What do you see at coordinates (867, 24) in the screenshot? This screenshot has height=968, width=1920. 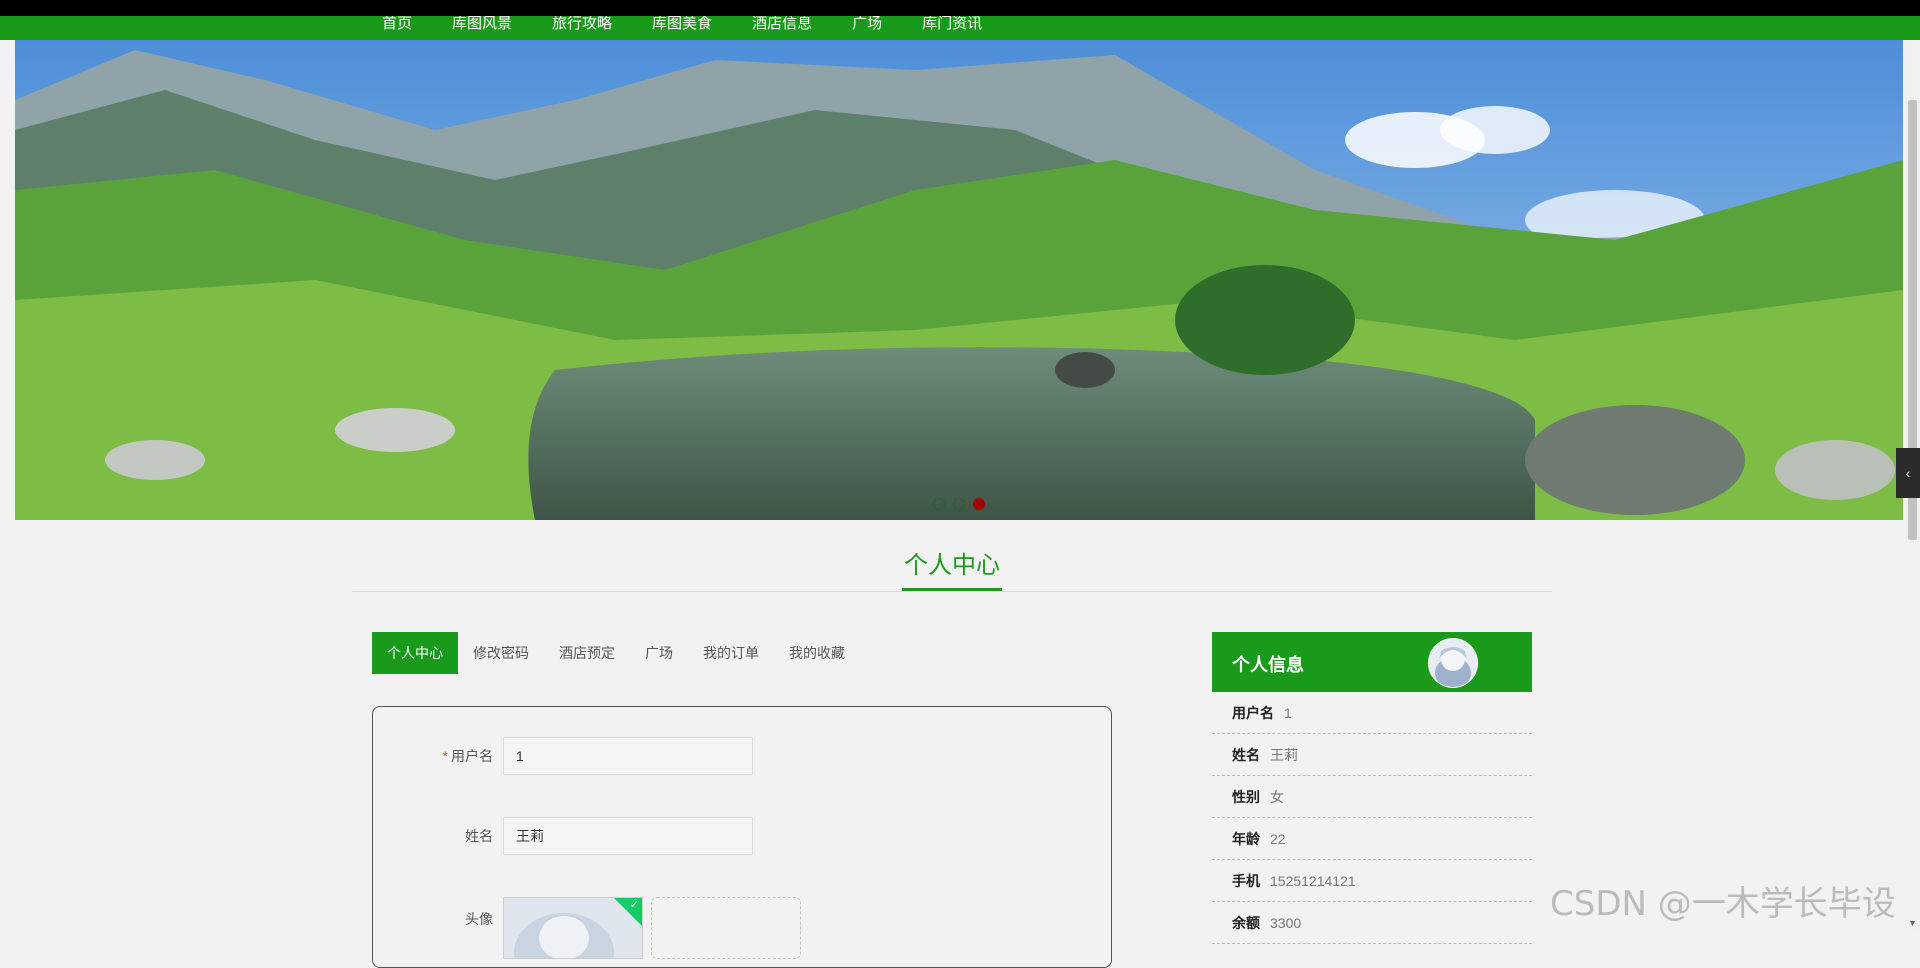 I see `nav-item-square: 广场` at bounding box center [867, 24].